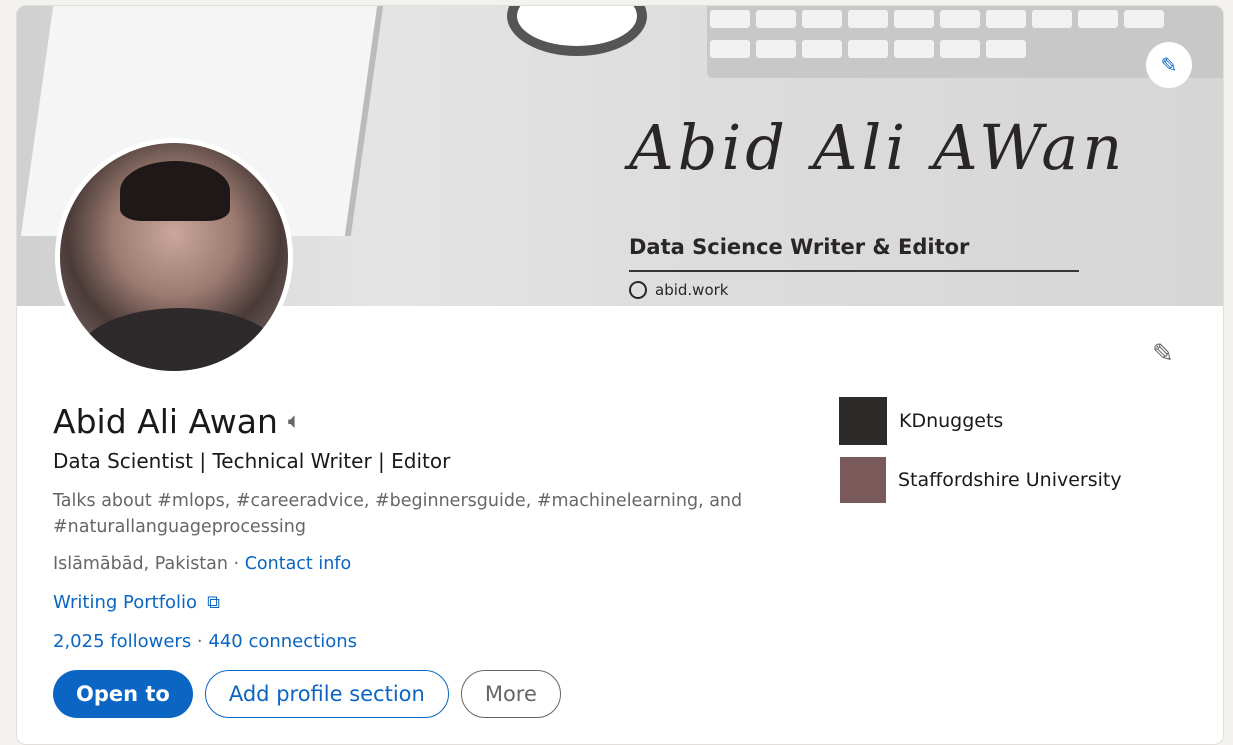 Image resolution: width=1233 pixels, height=745 pixels. I want to click on org-item-kdnuggets: KDnuggets, so click(980, 421).